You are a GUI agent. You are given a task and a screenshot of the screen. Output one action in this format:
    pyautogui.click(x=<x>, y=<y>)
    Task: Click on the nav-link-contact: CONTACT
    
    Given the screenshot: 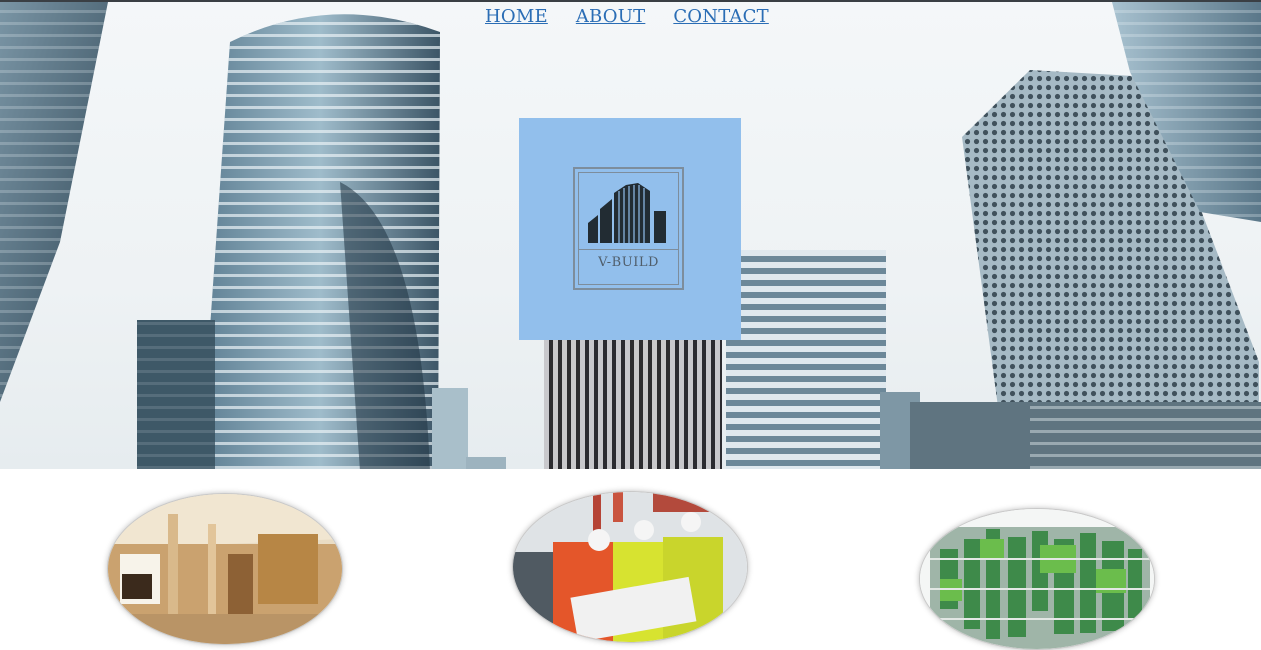 What is the action you would take?
    pyautogui.click(x=720, y=16)
    